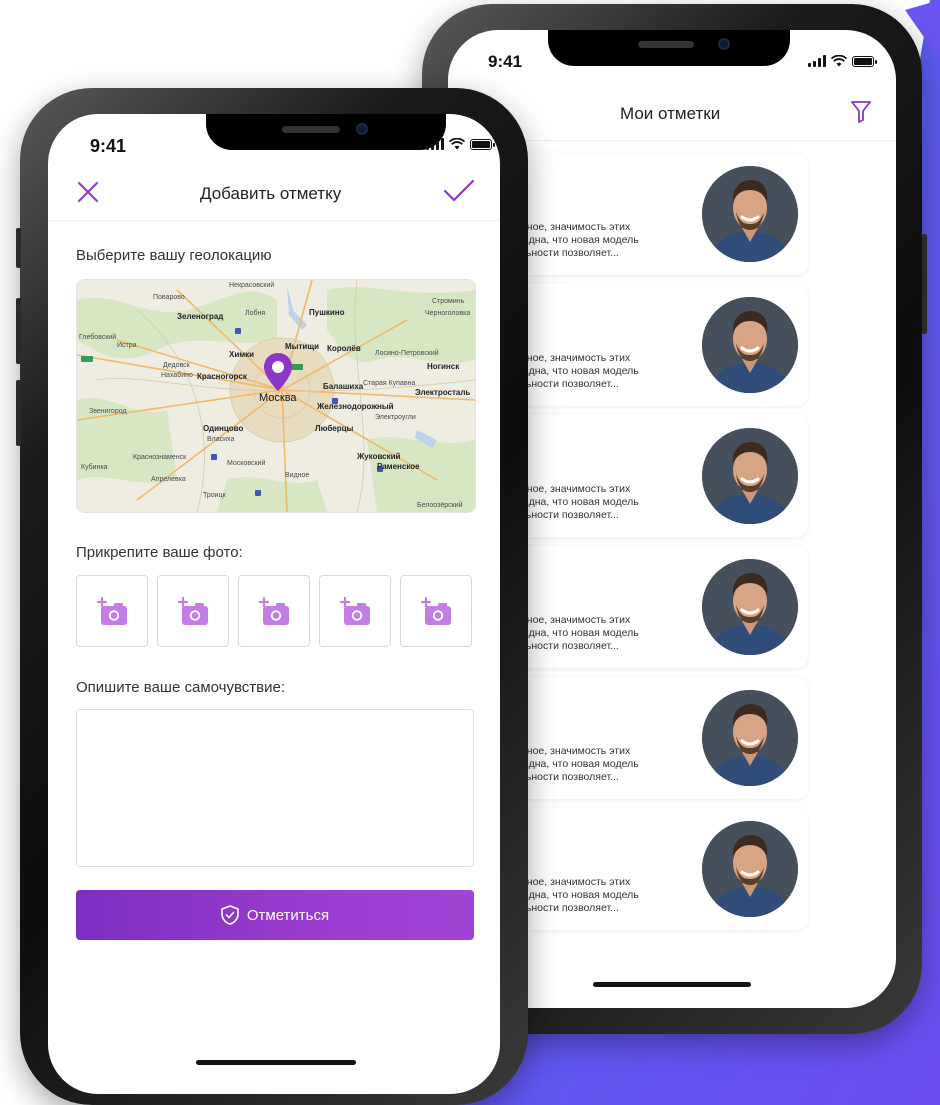 This screenshot has width=940, height=1105. I want to click on map-place-label: Электросталь, so click(443, 392).